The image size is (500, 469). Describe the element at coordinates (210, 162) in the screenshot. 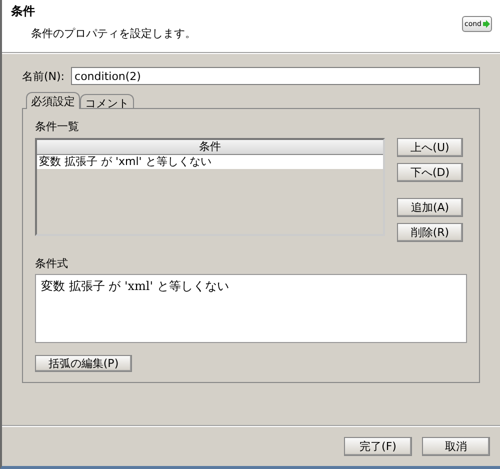

I see `list-row: 変数 拡張子 が 'xml' と等しくない` at that location.